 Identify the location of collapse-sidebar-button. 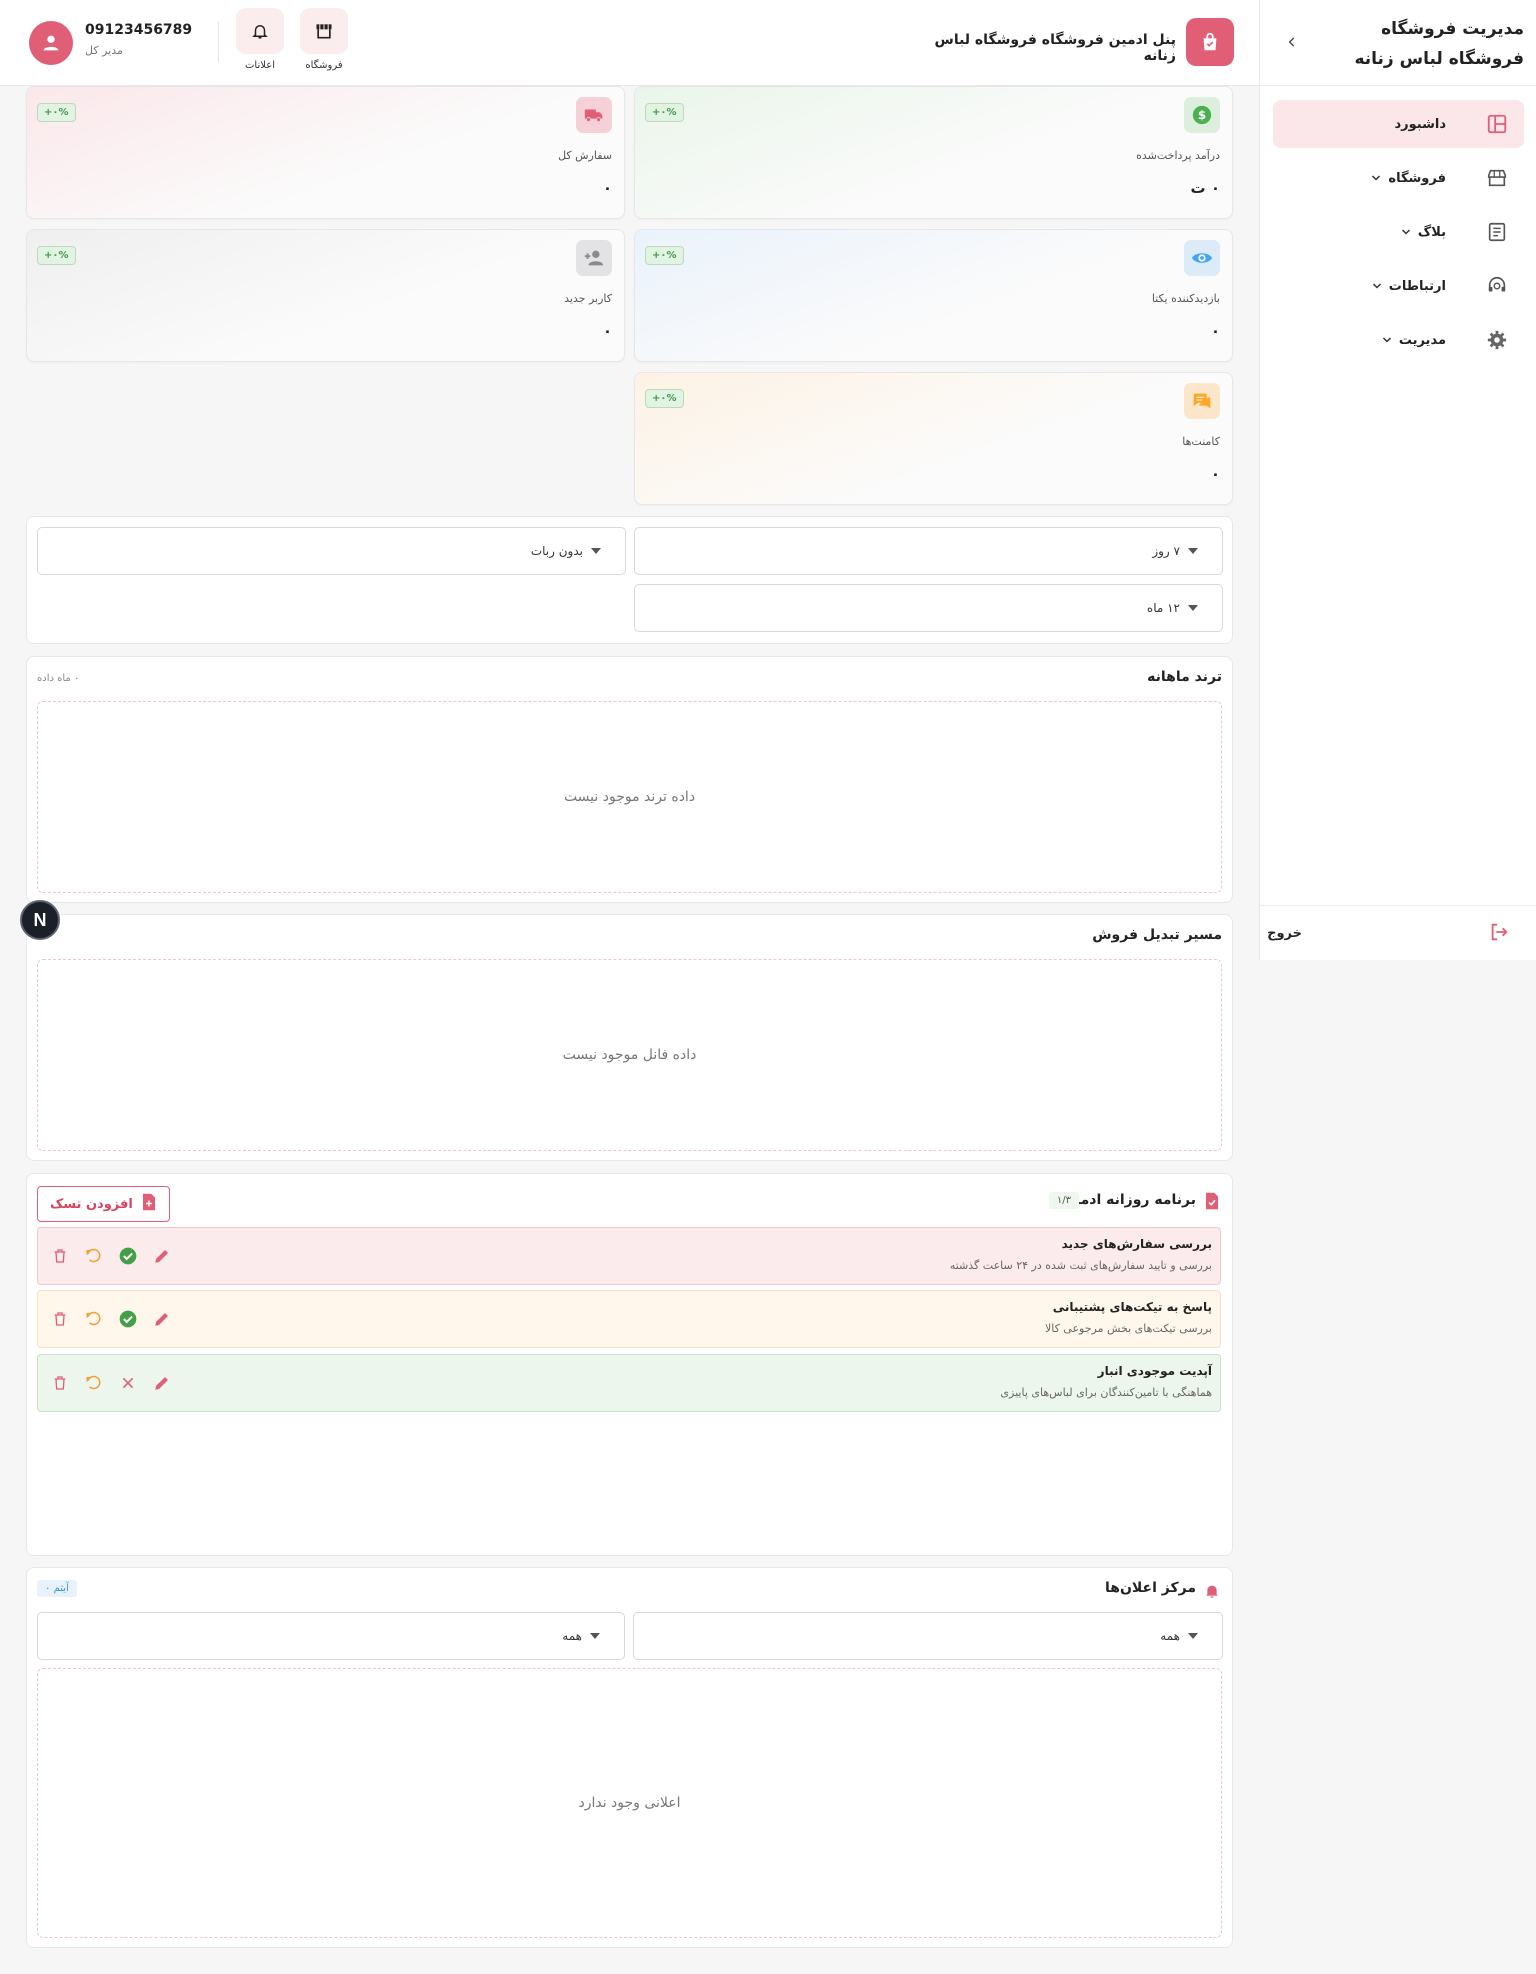
(1292, 42).